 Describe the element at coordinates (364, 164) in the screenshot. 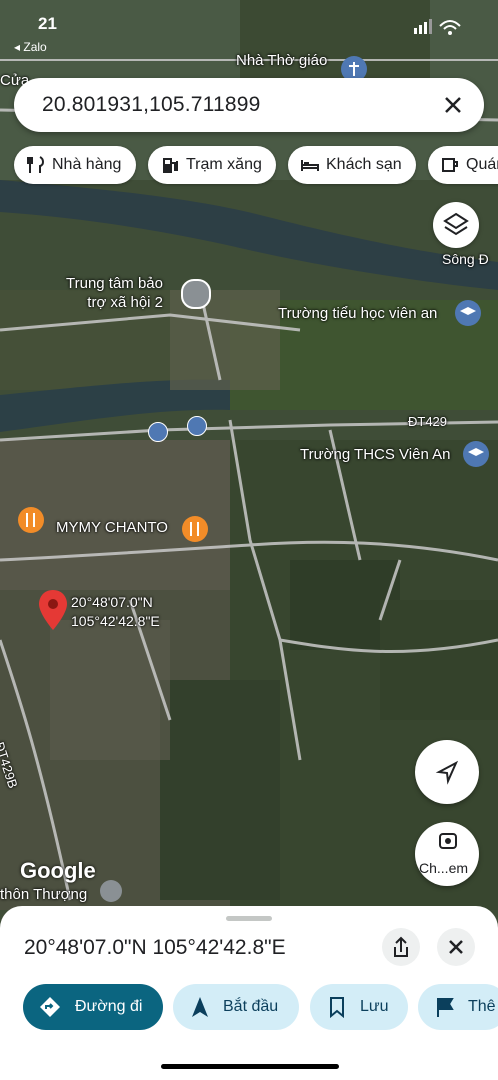

I see `chip-label: Khách sạn` at that location.